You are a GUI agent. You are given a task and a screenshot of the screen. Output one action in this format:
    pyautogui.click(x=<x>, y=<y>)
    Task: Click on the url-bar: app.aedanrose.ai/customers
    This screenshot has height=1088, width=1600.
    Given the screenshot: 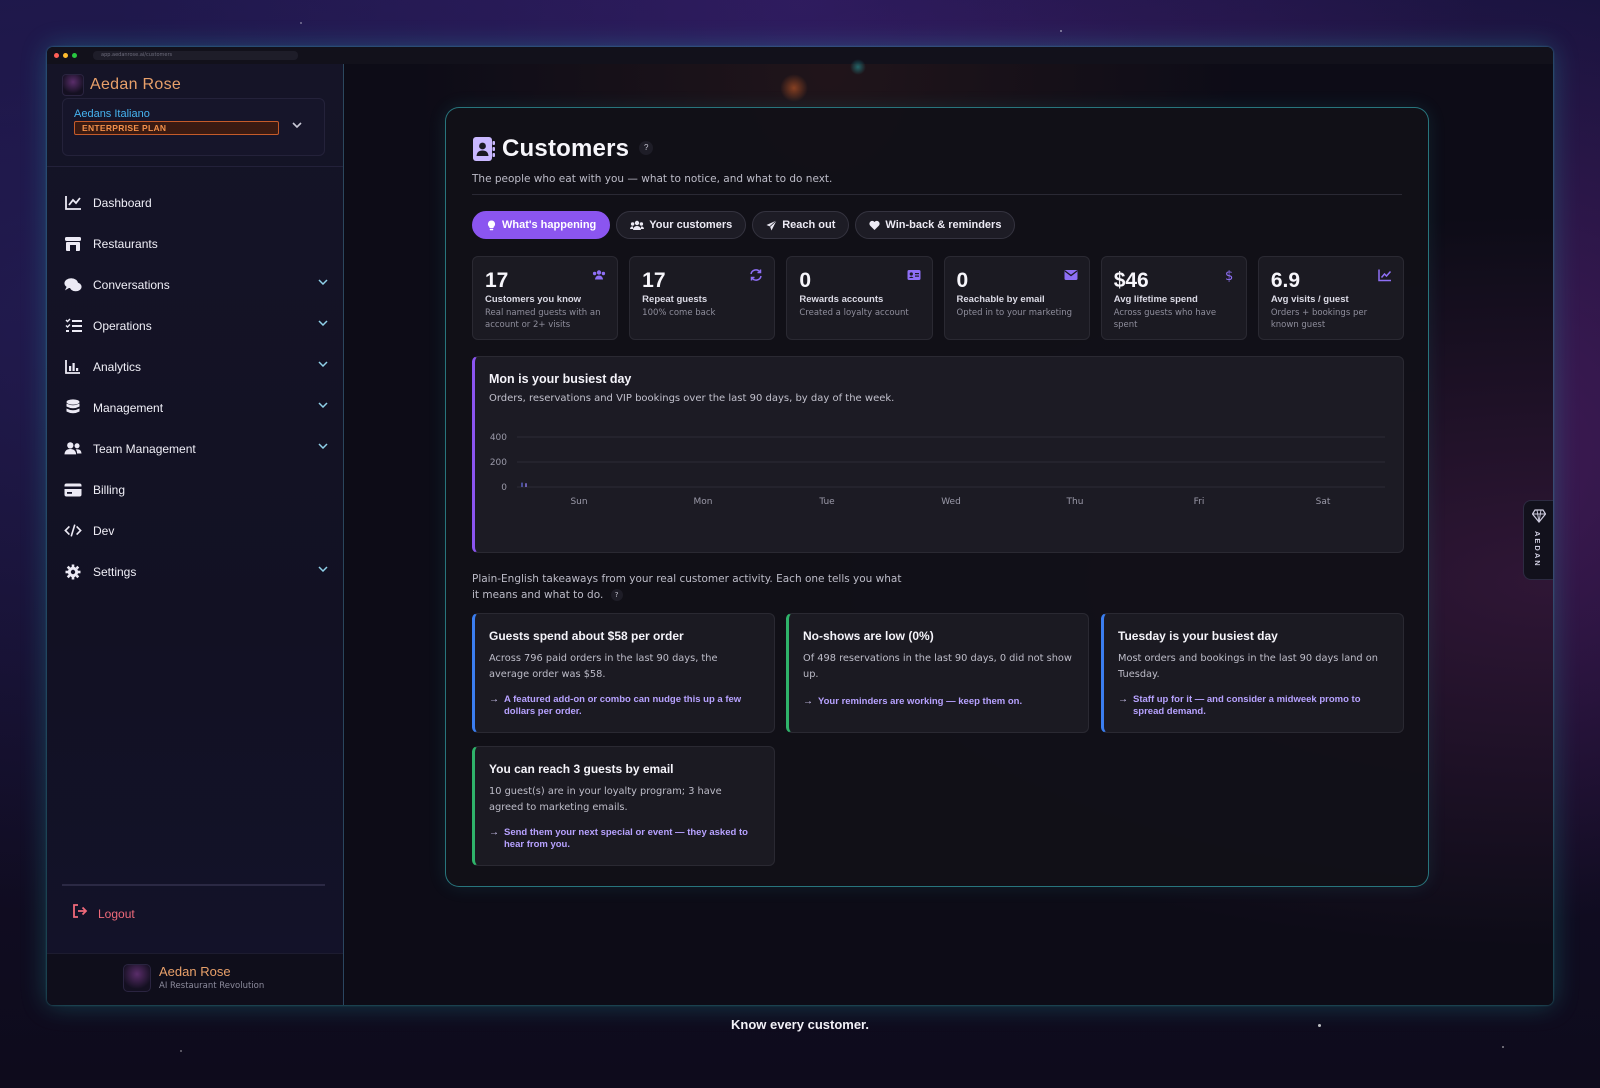 What is the action you would take?
    pyautogui.click(x=195, y=55)
    